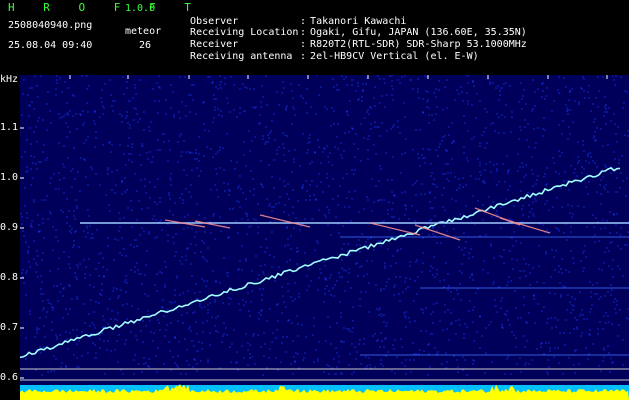 The width and height of the screenshot is (629, 400). Describe the element at coordinates (143, 31) in the screenshot. I see `meteor-label: meteor` at that location.